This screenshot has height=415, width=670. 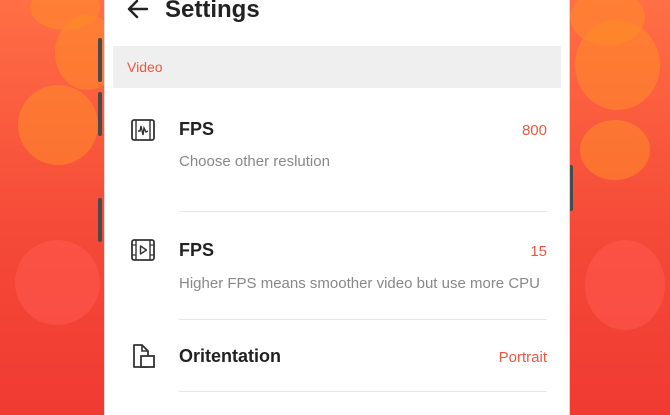 I want to click on app-bar: Settings, so click(x=337, y=18).